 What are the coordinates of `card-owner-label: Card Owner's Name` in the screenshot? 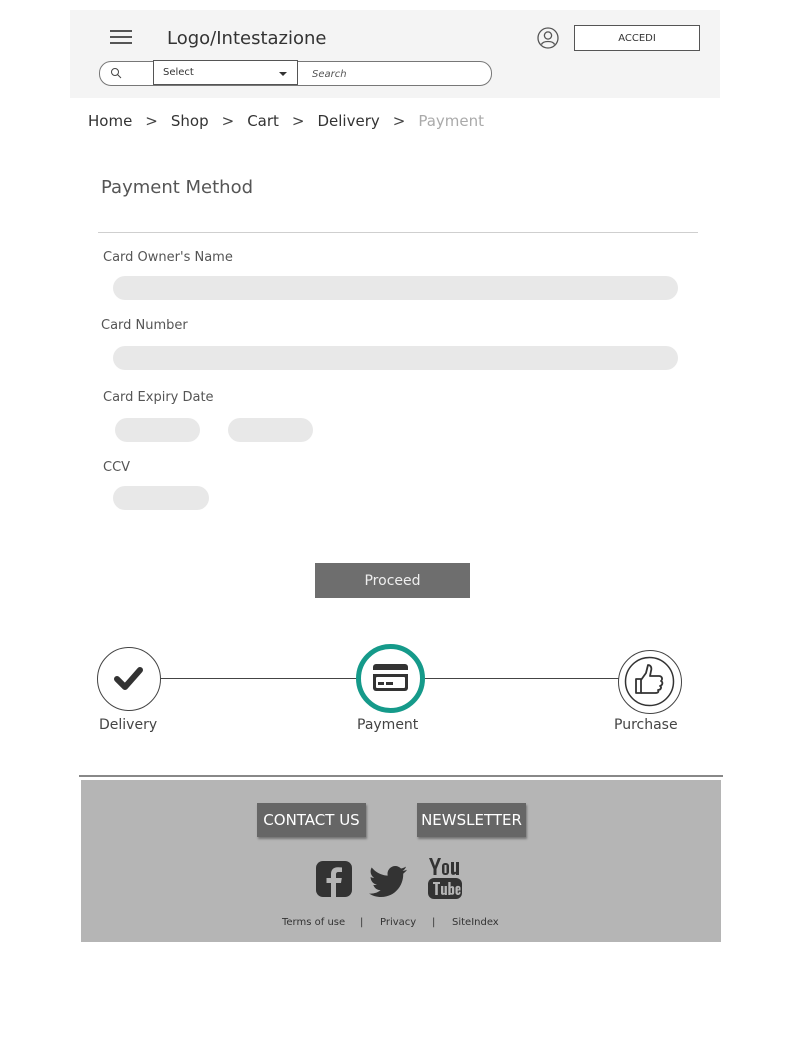 It's located at (168, 257).